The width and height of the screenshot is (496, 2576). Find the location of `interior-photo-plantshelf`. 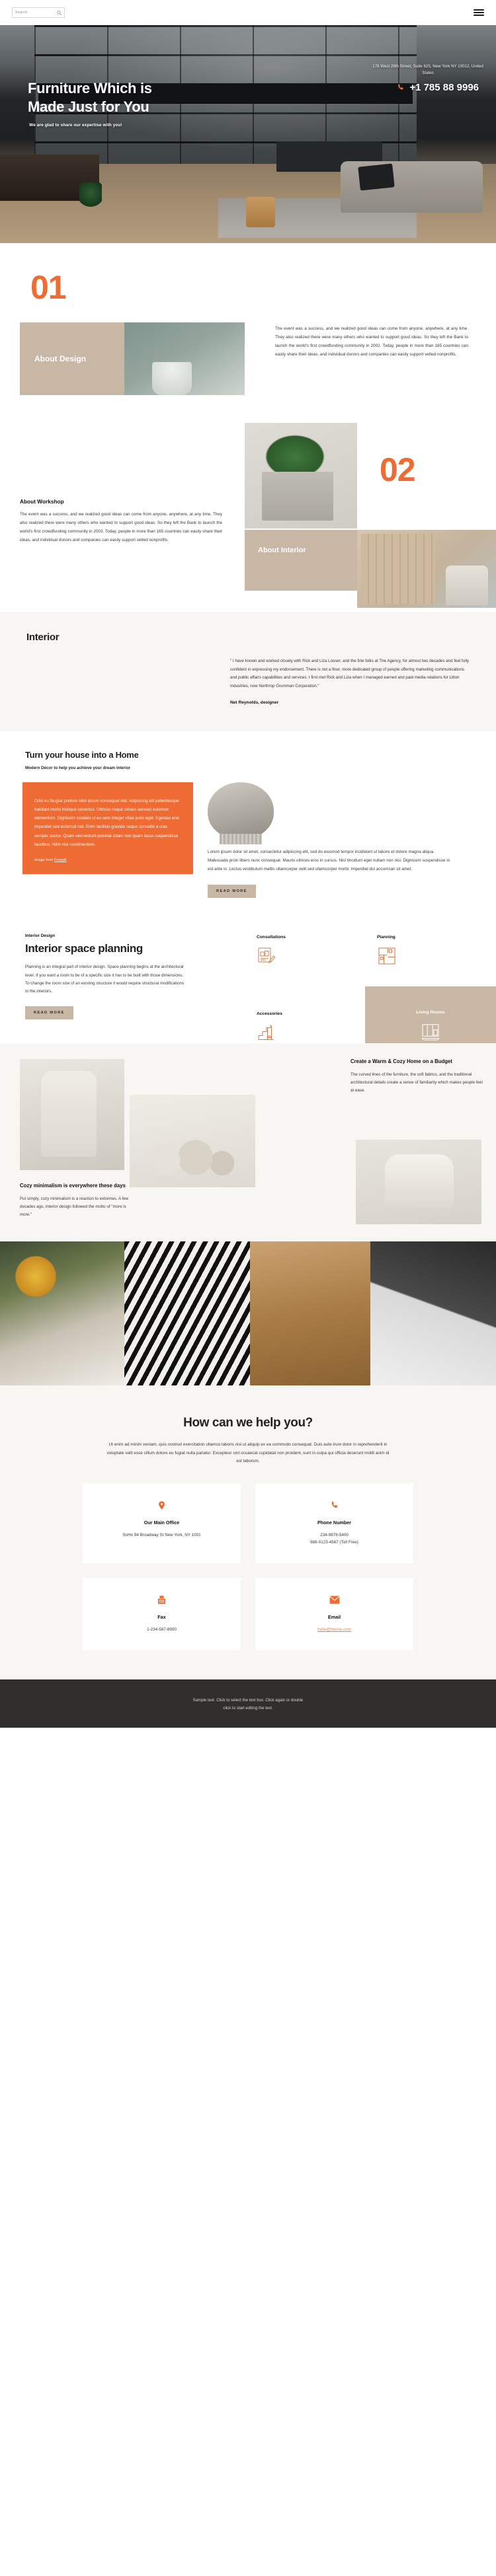

interior-photo-plantshelf is located at coordinates (301, 476).